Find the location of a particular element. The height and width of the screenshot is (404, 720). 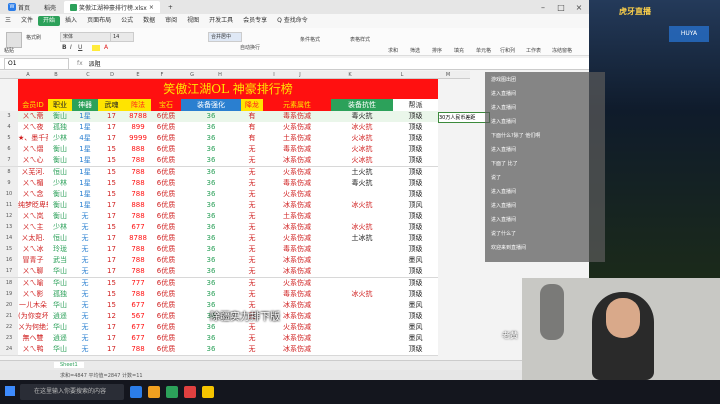

table-cell: 15 is located at coordinates (111, 283).